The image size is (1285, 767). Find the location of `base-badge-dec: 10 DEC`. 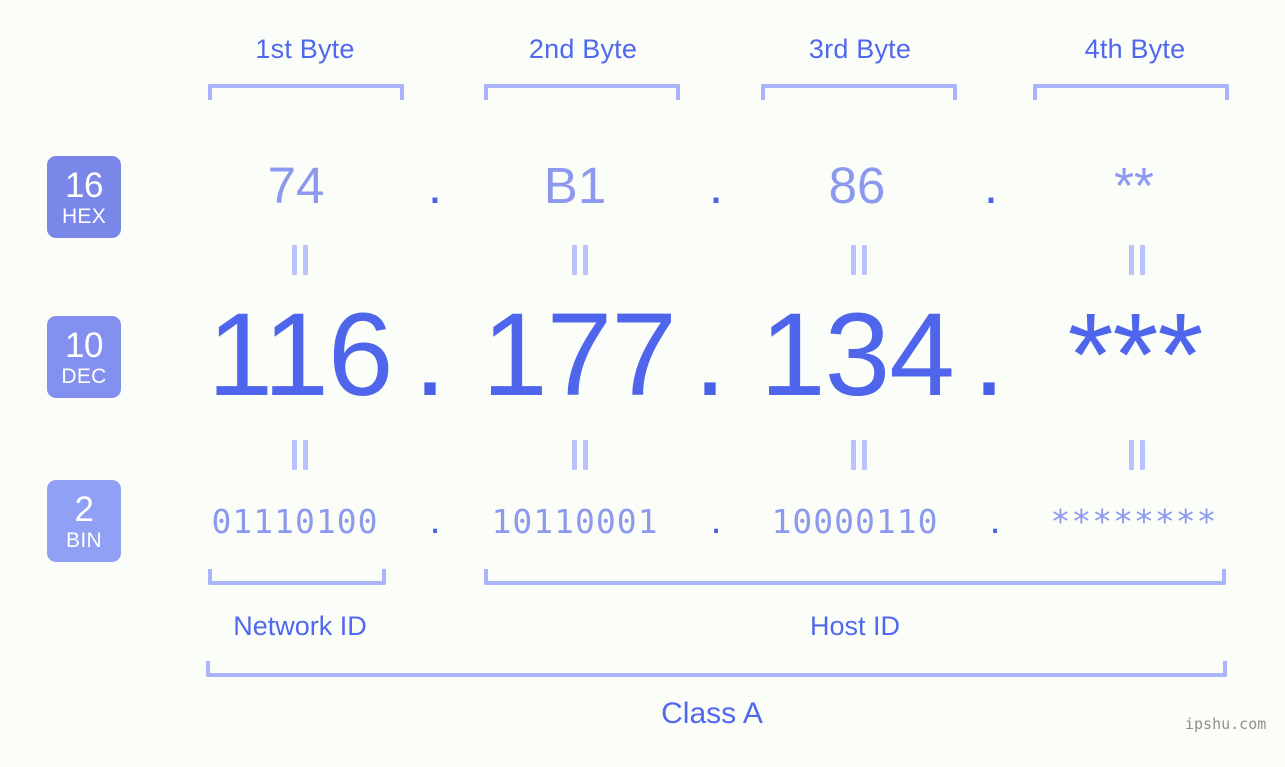

base-badge-dec: 10 DEC is located at coordinates (84, 357).